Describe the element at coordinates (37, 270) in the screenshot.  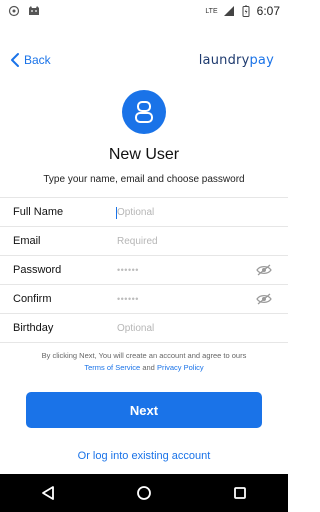
I see `password-label: Password` at that location.